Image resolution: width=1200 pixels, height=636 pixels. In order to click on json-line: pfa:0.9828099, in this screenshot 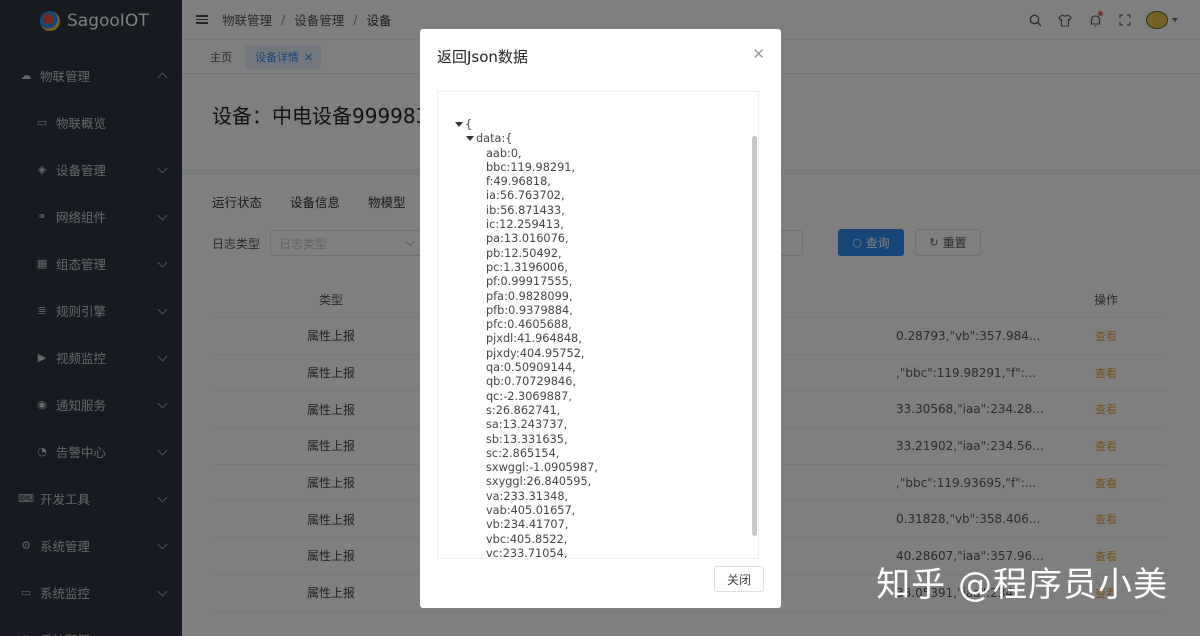, I will do `click(529, 296)`.